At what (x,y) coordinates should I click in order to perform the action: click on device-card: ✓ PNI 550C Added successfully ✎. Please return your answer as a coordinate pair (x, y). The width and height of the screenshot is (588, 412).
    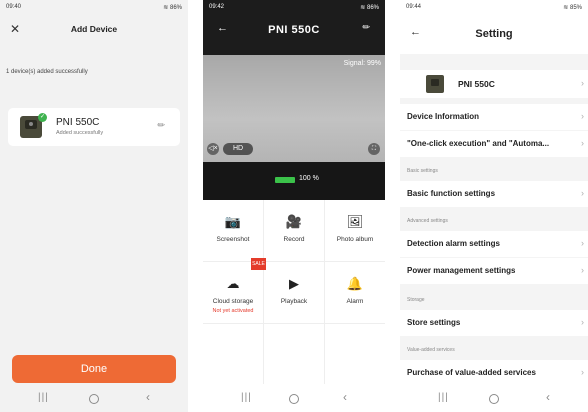
    Looking at the image, I should click on (94, 127).